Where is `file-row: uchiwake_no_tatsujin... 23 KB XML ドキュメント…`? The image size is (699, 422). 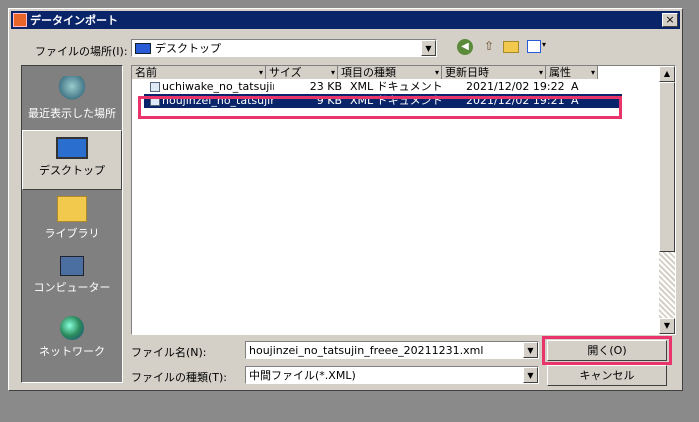
file-row: uchiwake_no_tatsujin... 23 KB XML ドキュメント… is located at coordinates (383, 87).